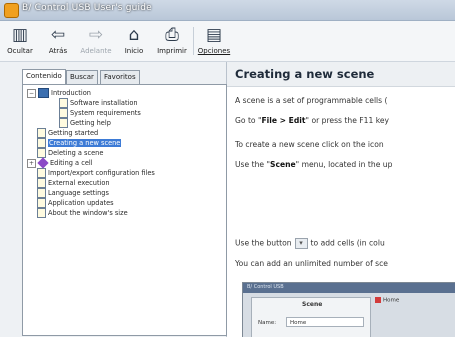  Describe the element at coordinates (134, 35) in the screenshot. I see `home-icon: ⌂` at that location.